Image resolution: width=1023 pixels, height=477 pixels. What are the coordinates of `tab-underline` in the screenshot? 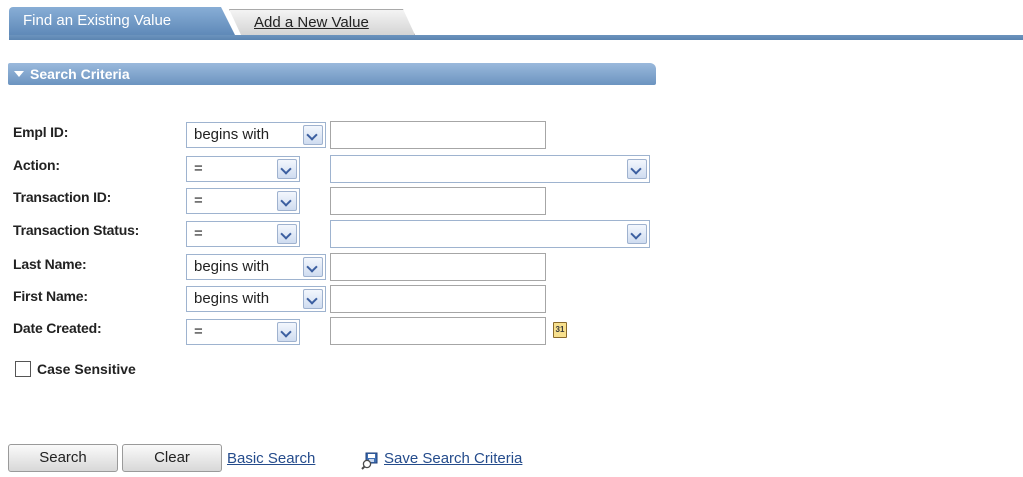 It's located at (516, 37).